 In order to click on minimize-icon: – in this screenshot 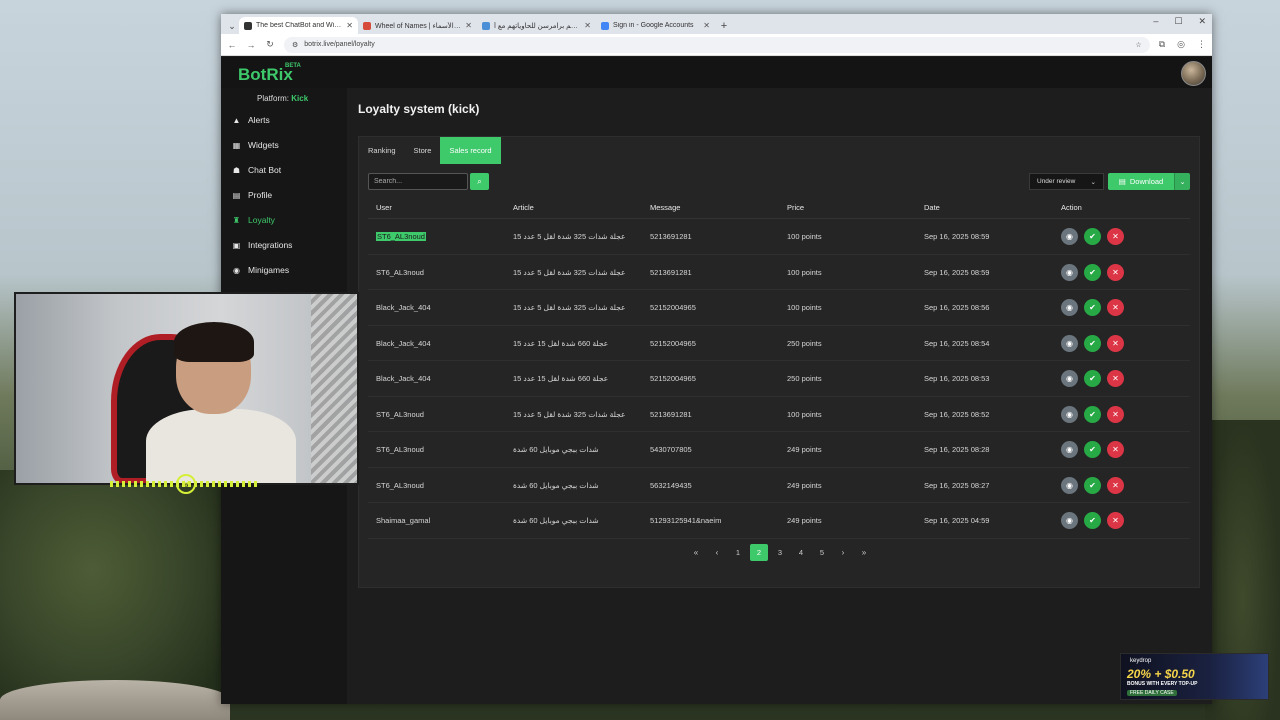, I will do `click(1155, 21)`.